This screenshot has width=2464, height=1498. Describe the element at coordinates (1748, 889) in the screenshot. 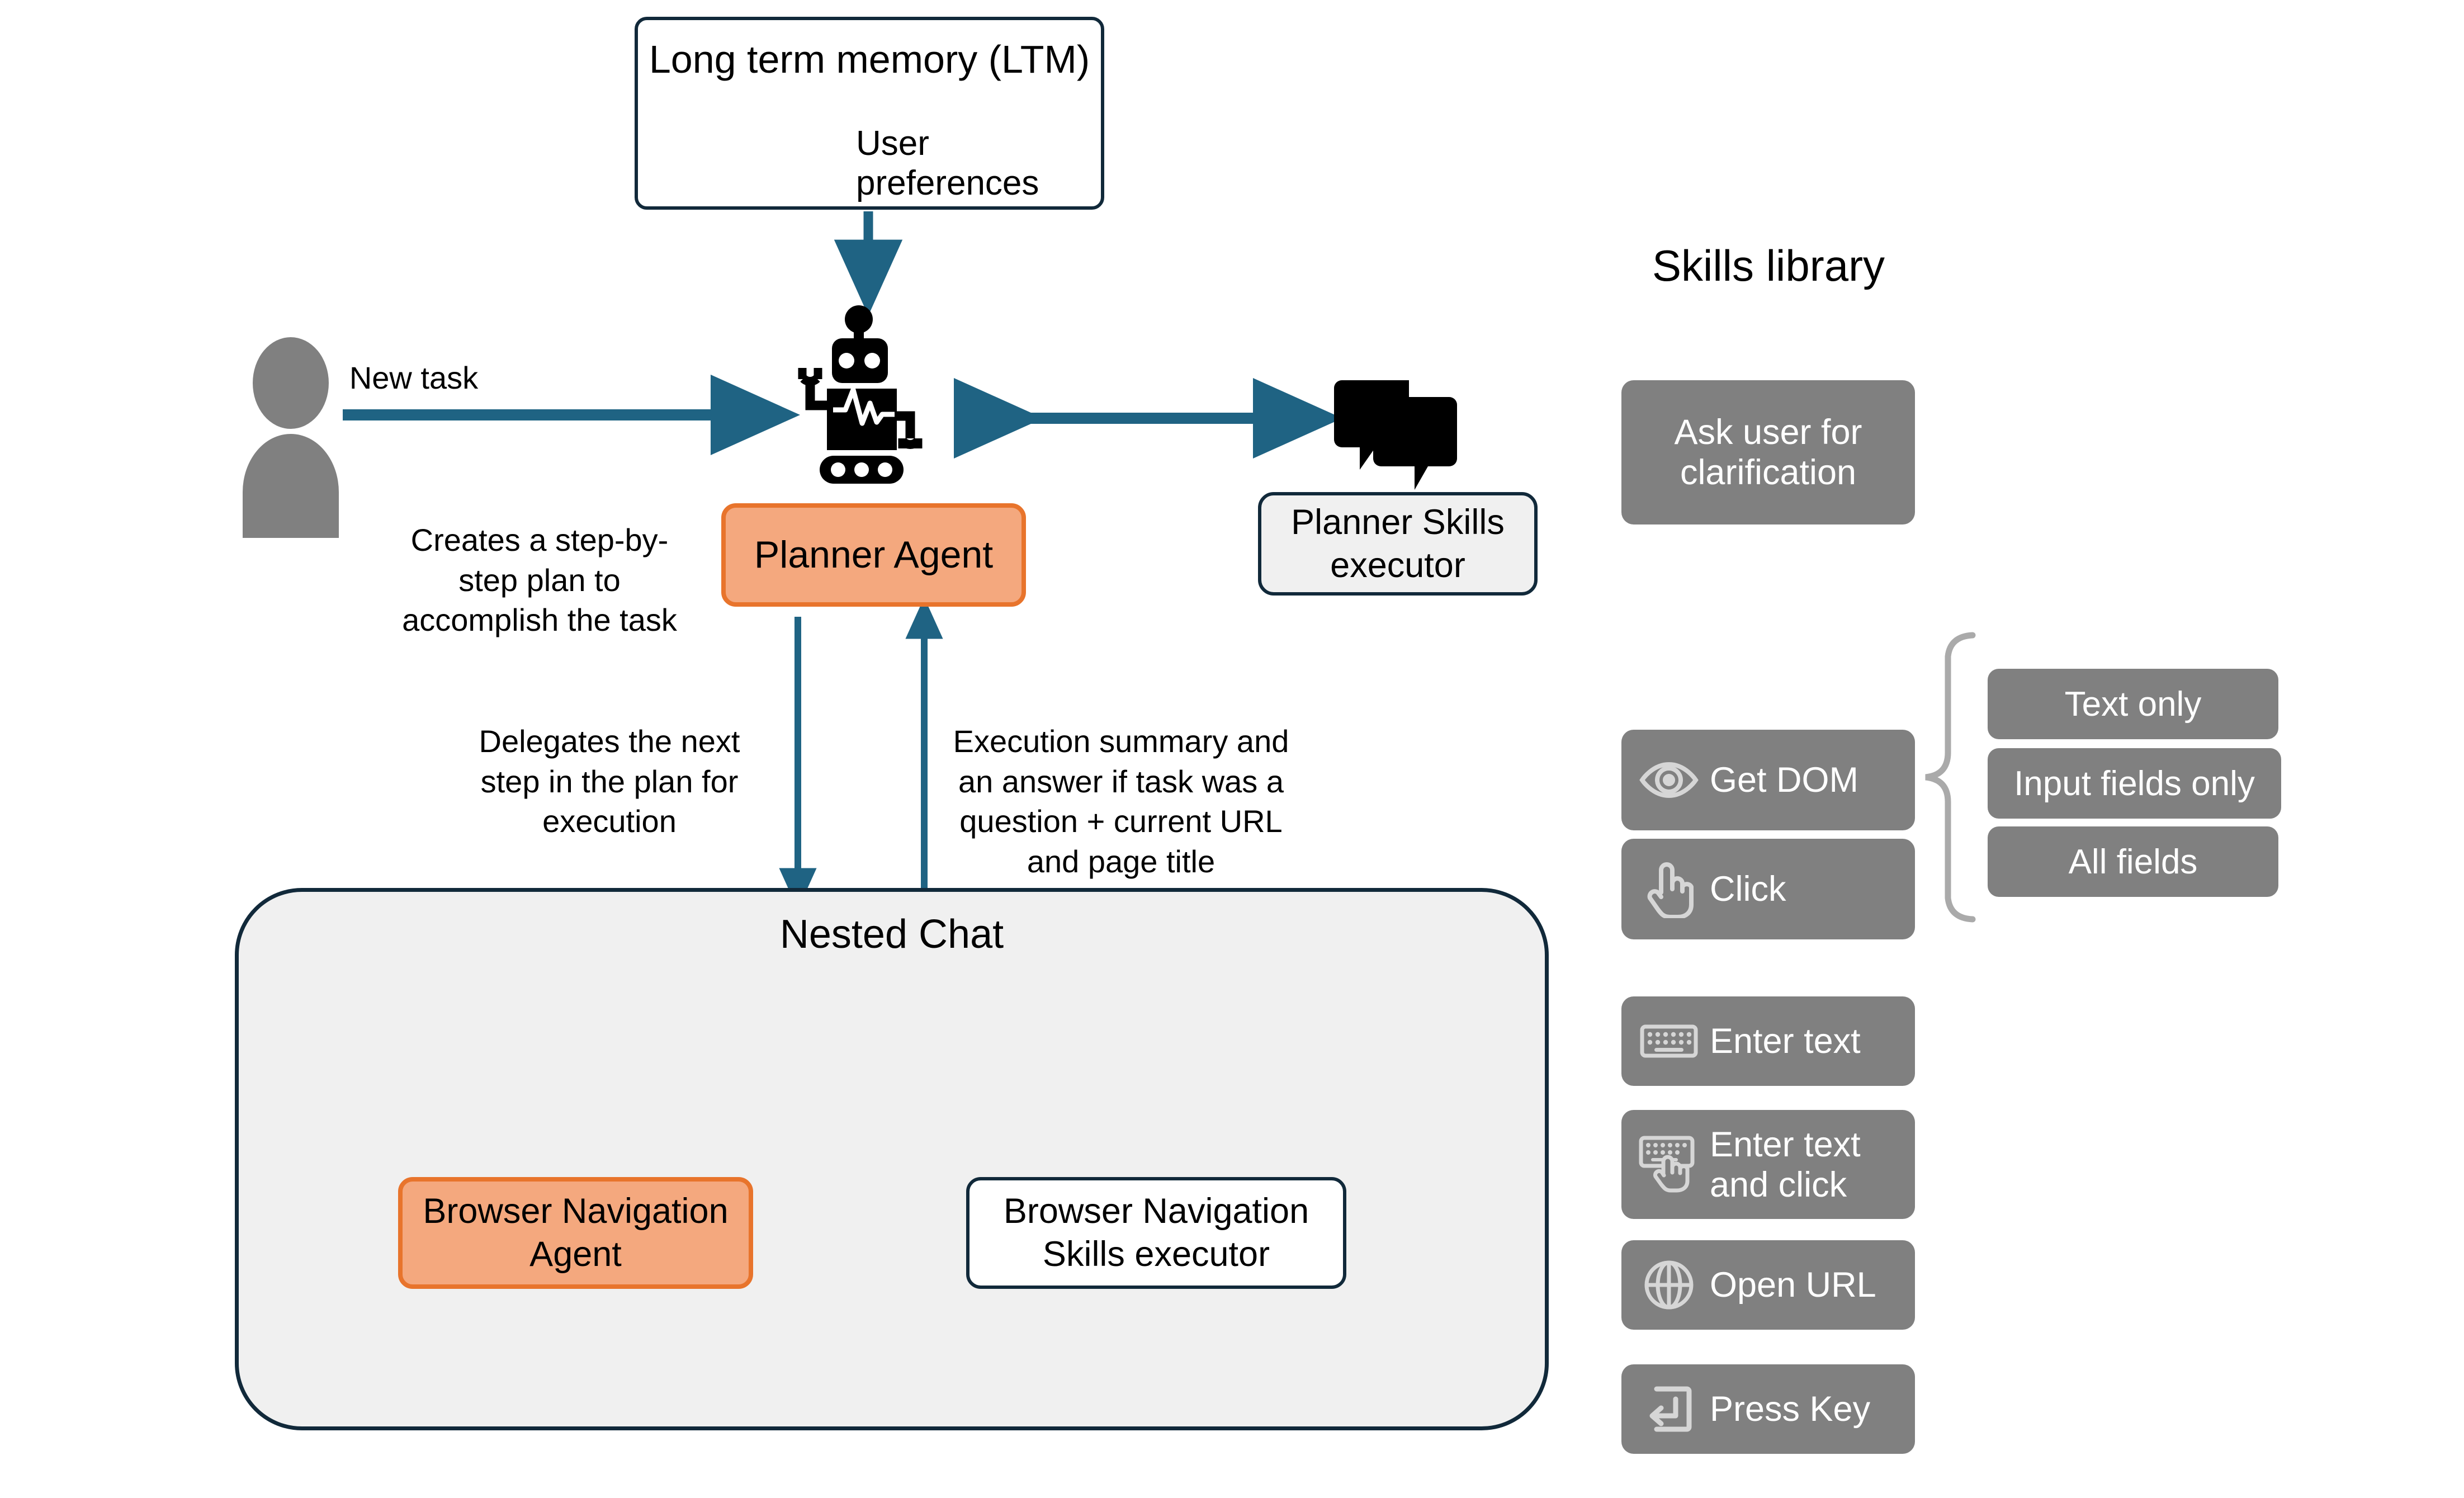

I see `skill-label: Click` at that location.